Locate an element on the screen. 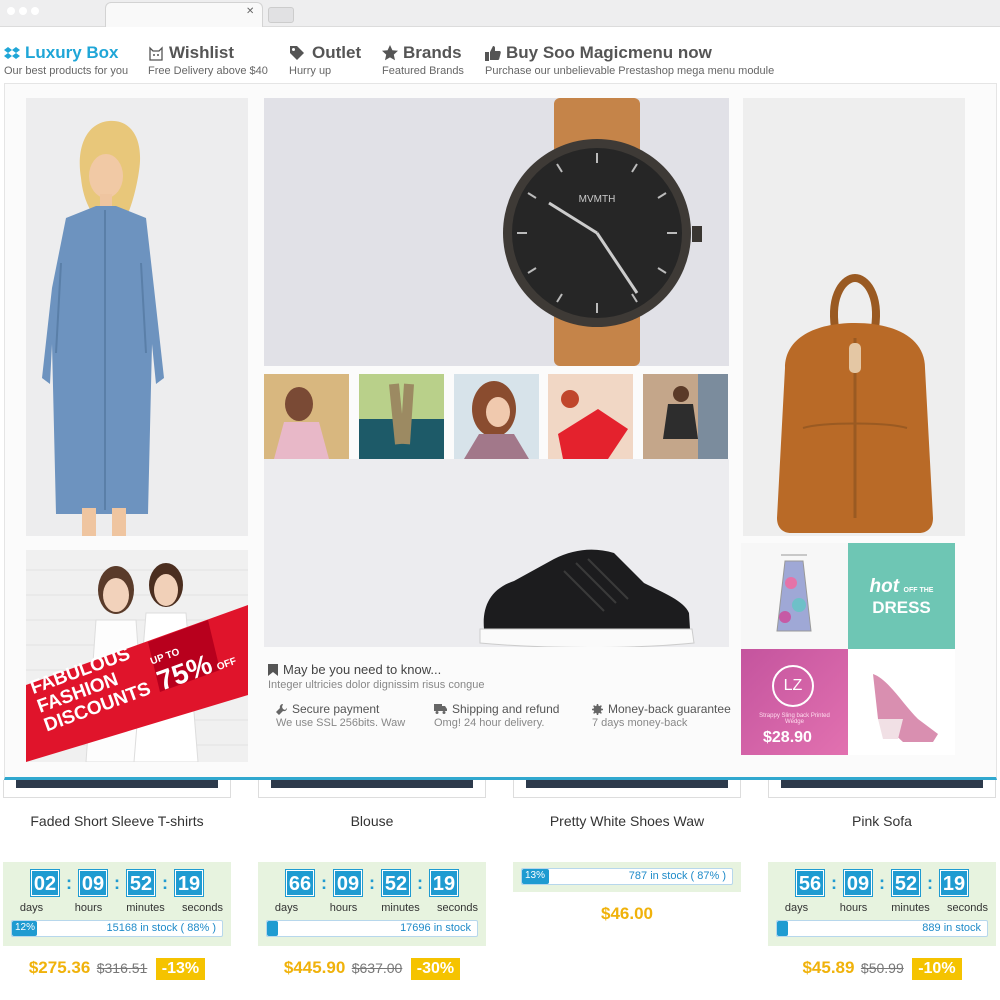 The image size is (1000, 1000). wedge-shoe-tile is located at coordinates (901, 702).